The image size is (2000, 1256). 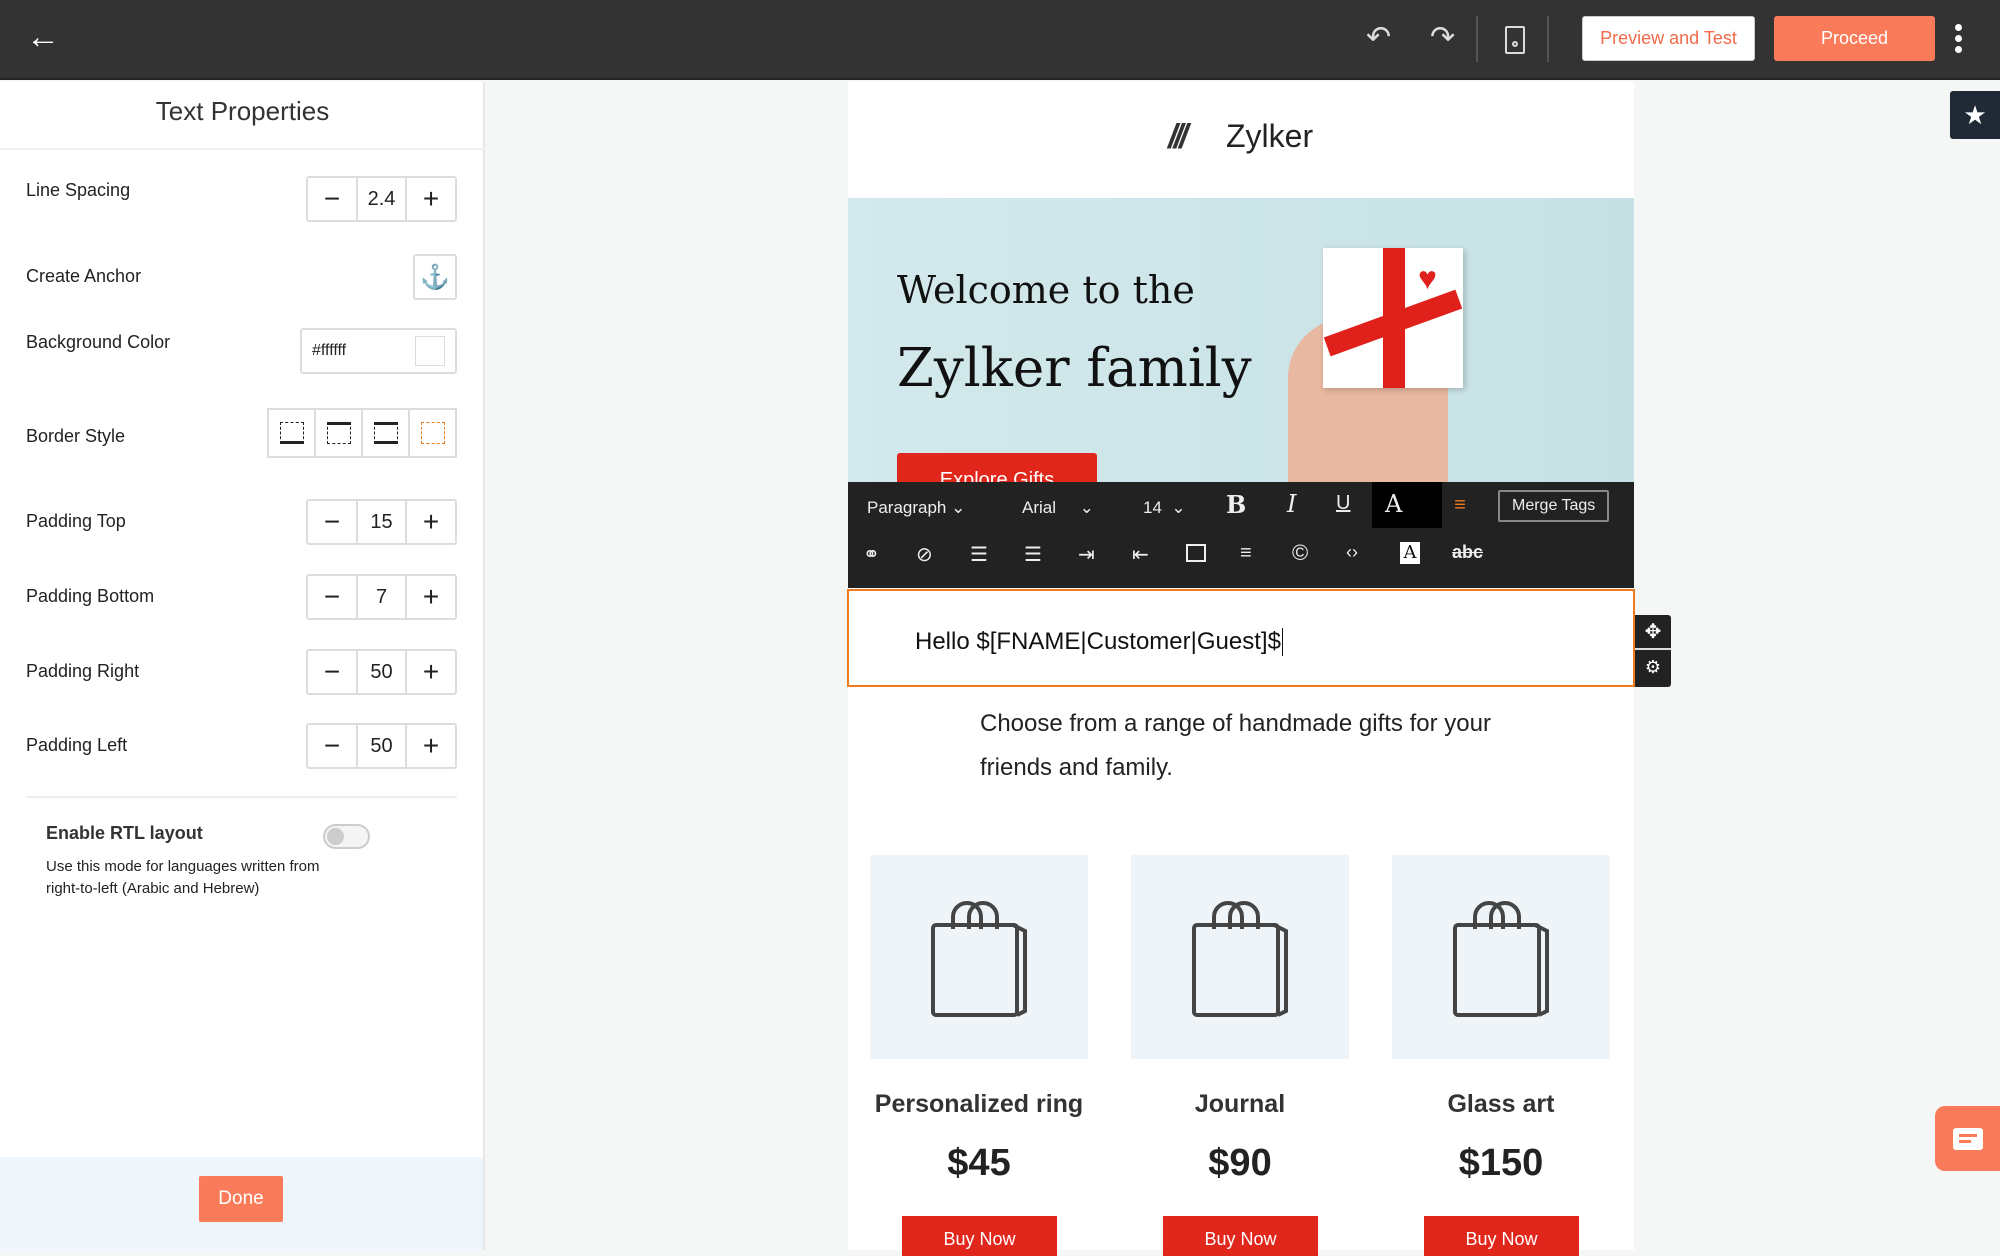 What do you see at coordinates (124, 833) in the screenshot?
I see `rtl-label: Enable RTL layout` at bounding box center [124, 833].